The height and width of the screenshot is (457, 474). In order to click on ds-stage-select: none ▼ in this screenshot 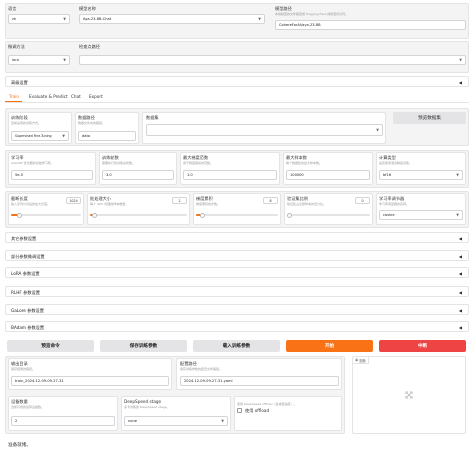, I will do `click(176, 421)`.